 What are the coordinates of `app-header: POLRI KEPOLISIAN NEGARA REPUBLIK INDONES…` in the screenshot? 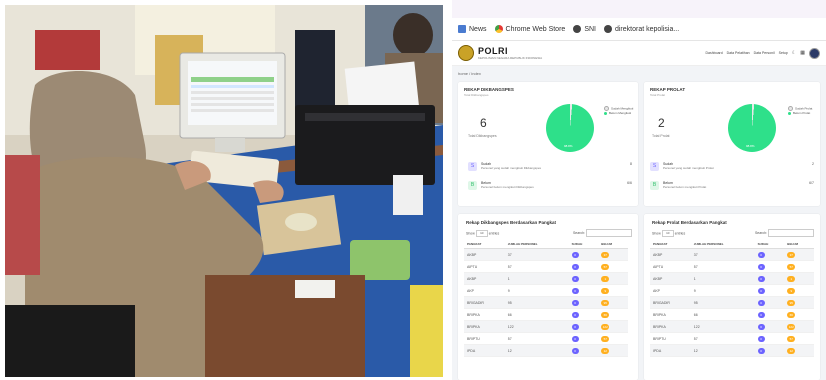 It's located at (639, 53).